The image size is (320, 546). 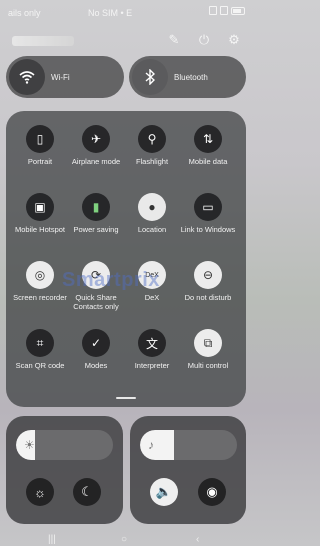 What do you see at coordinates (24, 13) in the screenshot?
I see `carrier-text: ails only` at bounding box center [24, 13].